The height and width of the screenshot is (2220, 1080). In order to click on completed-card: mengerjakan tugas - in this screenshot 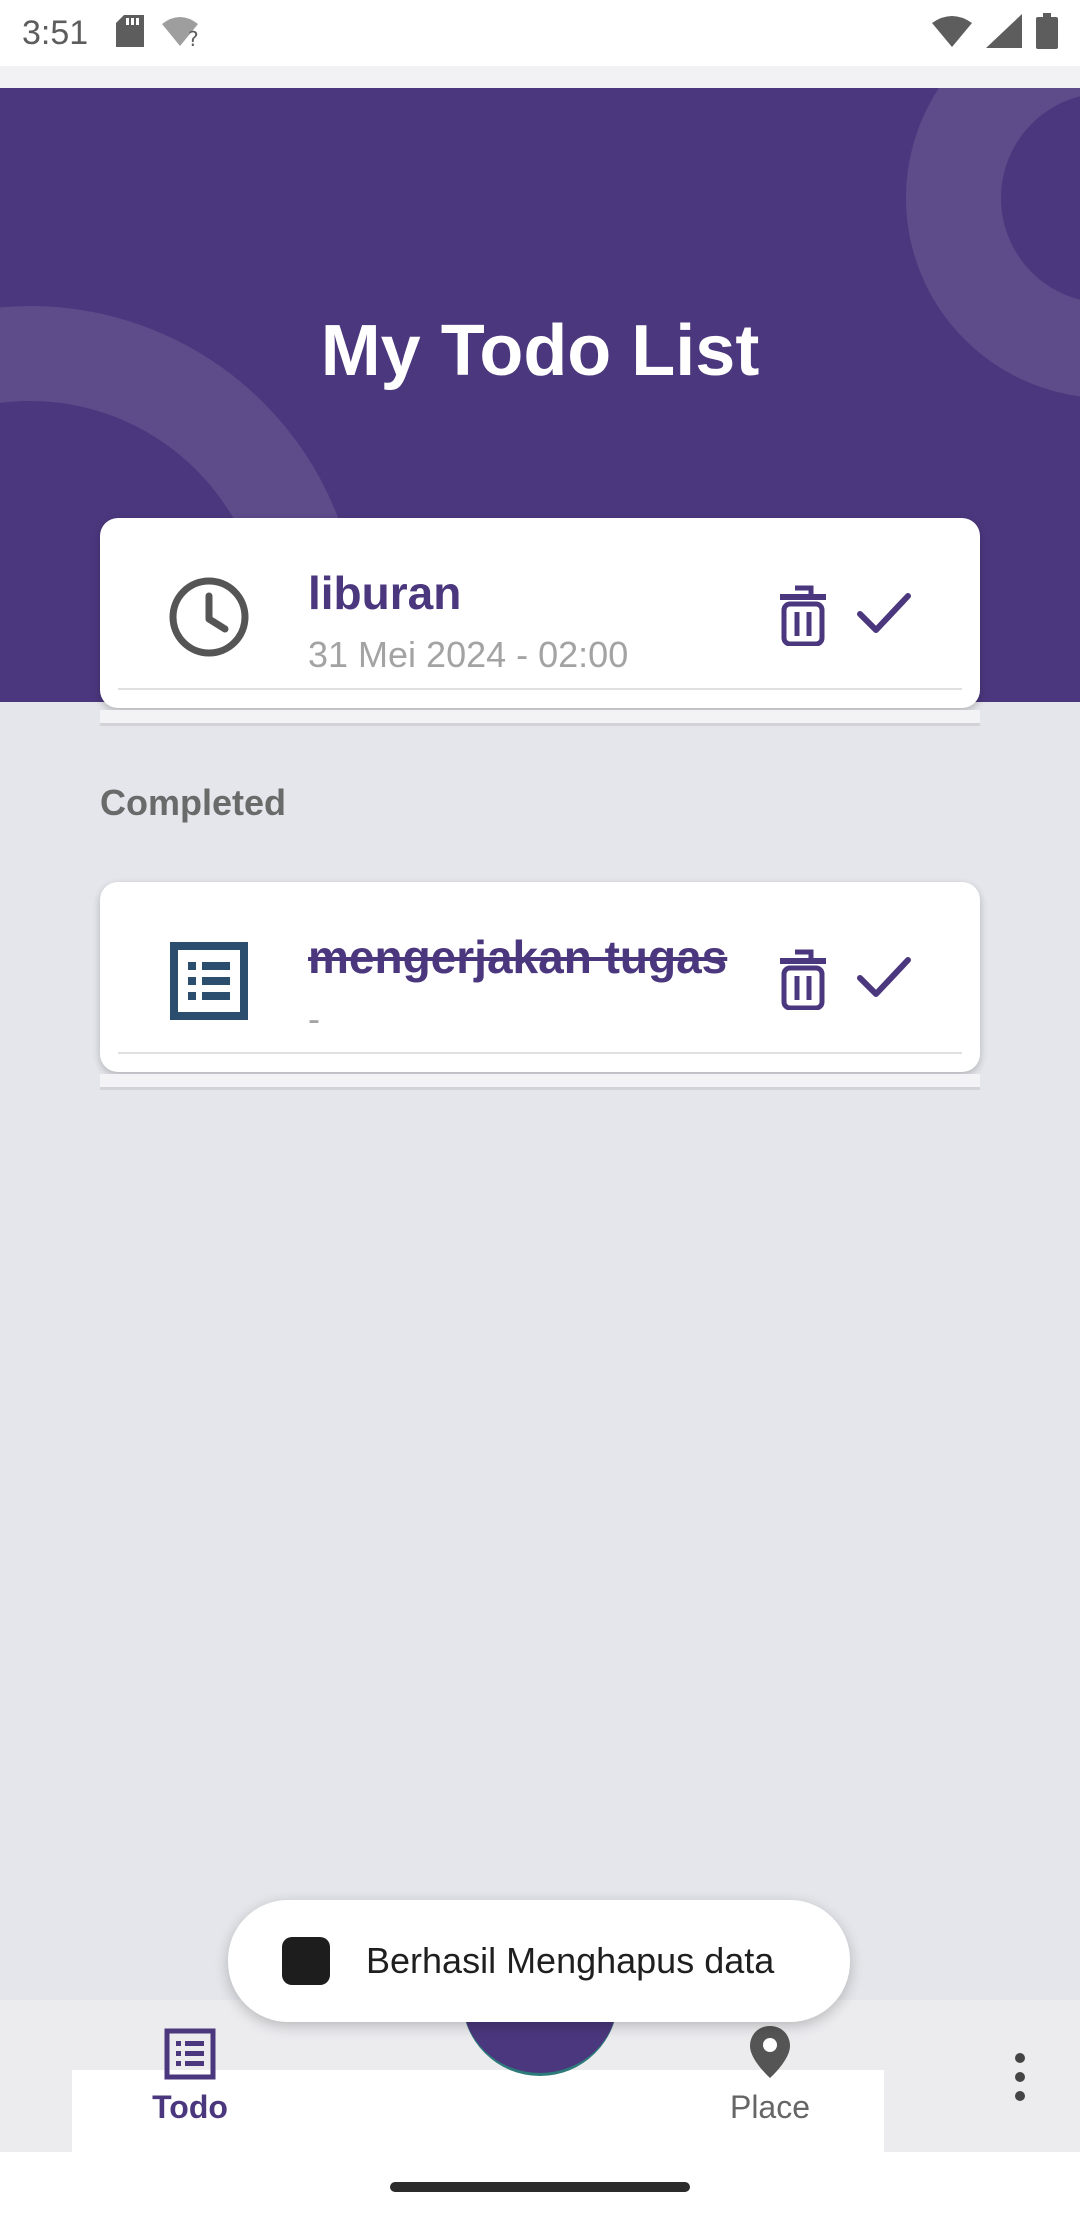, I will do `click(540, 977)`.